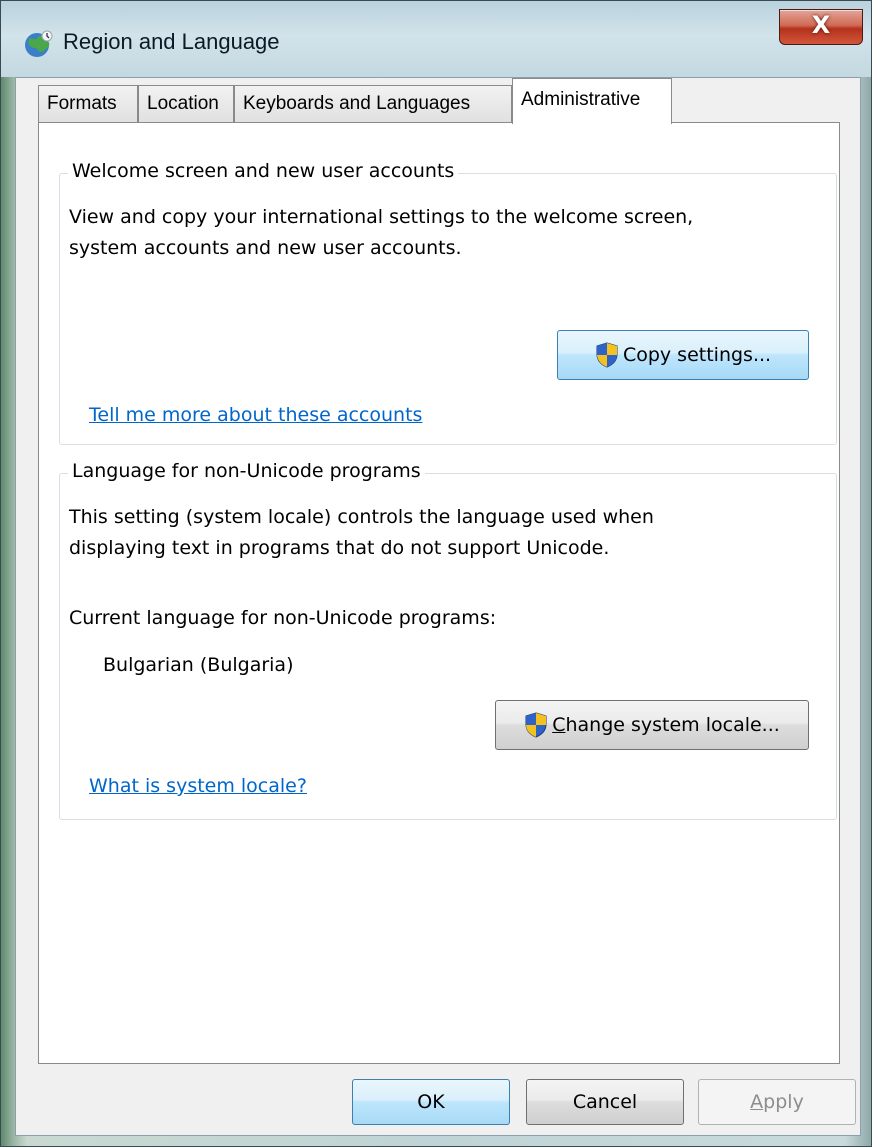  Describe the element at coordinates (171, 41) in the screenshot. I see `window-title: Region and Language` at that location.